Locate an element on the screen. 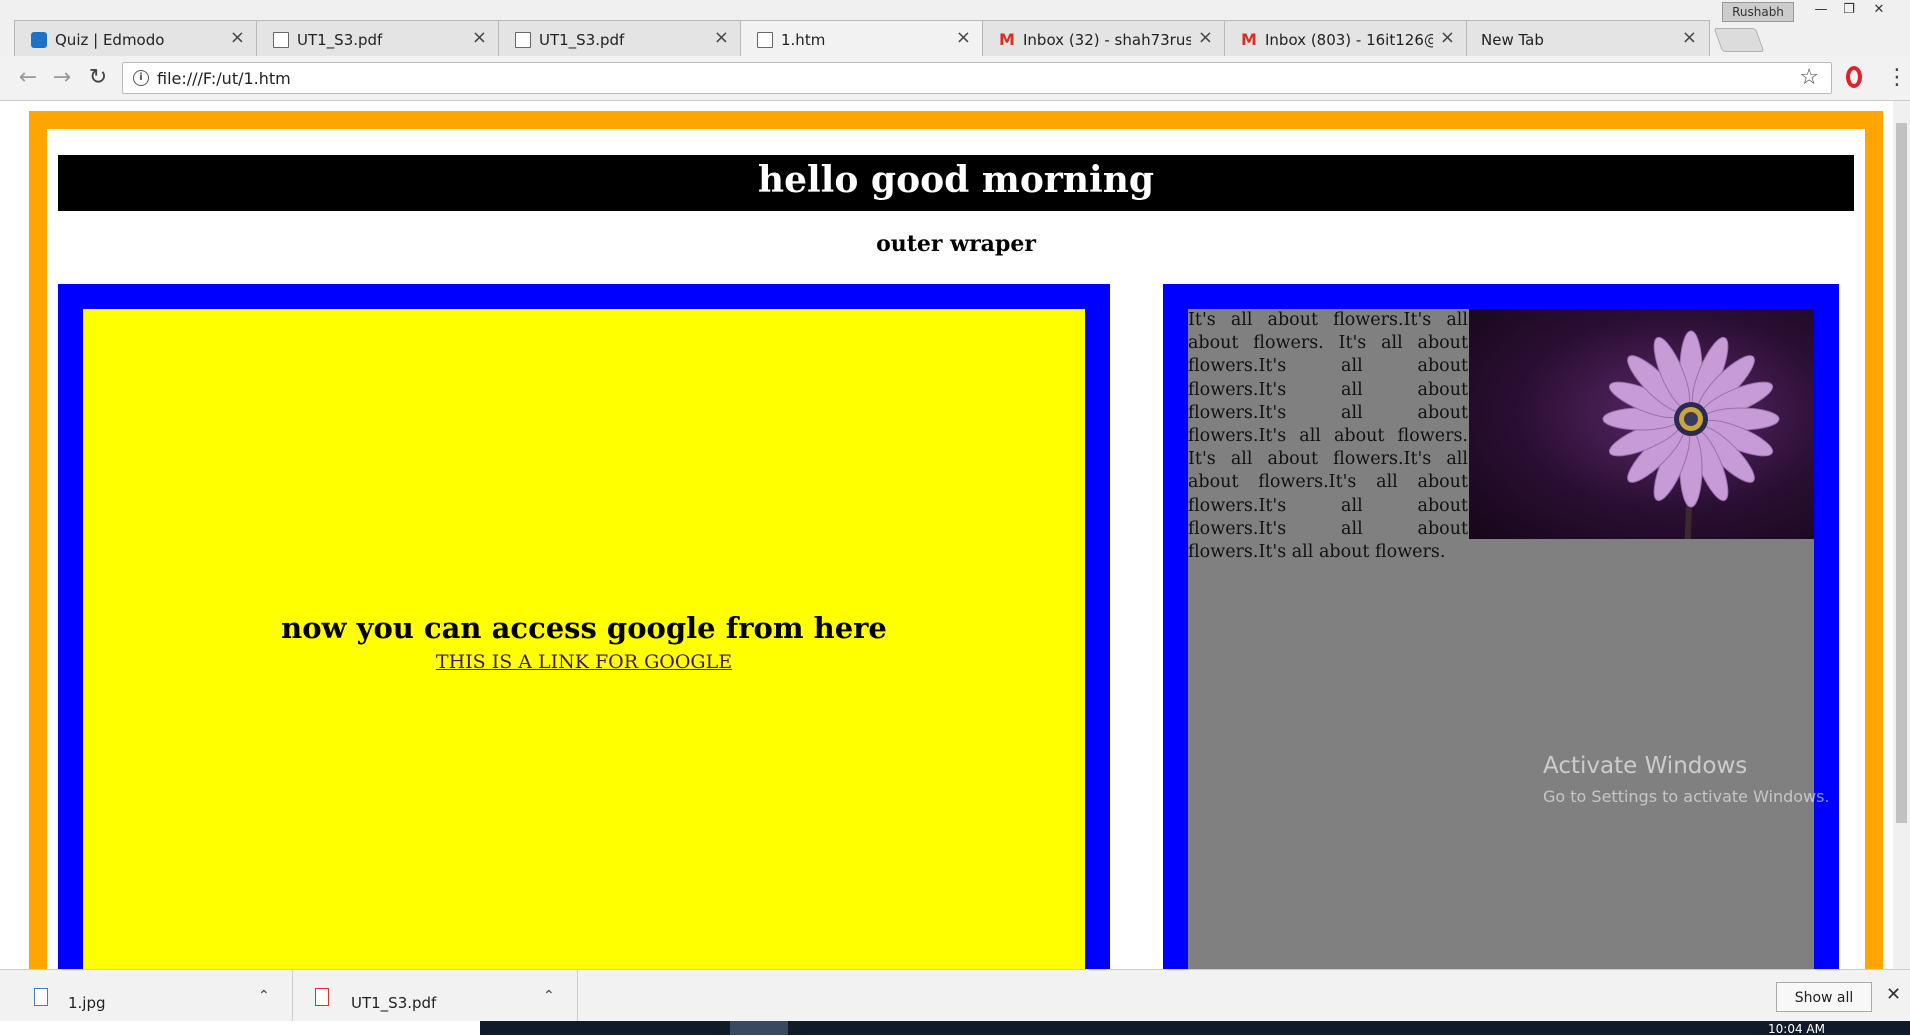  tab-ut1-s3-pdf-2: UT1_S3.pdf × is located at coordinates (620, 38).